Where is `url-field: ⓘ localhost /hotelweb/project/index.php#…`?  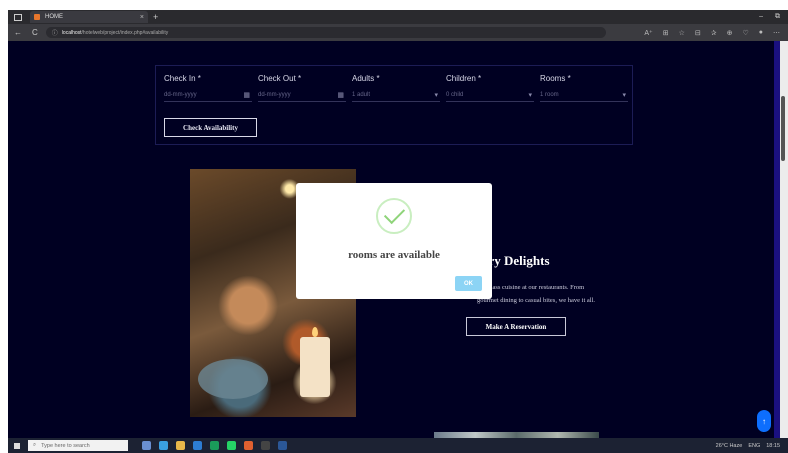 url-field: ⓘ localhost /hotelweb/project/index.php#… is located at coordinates (325, 32).